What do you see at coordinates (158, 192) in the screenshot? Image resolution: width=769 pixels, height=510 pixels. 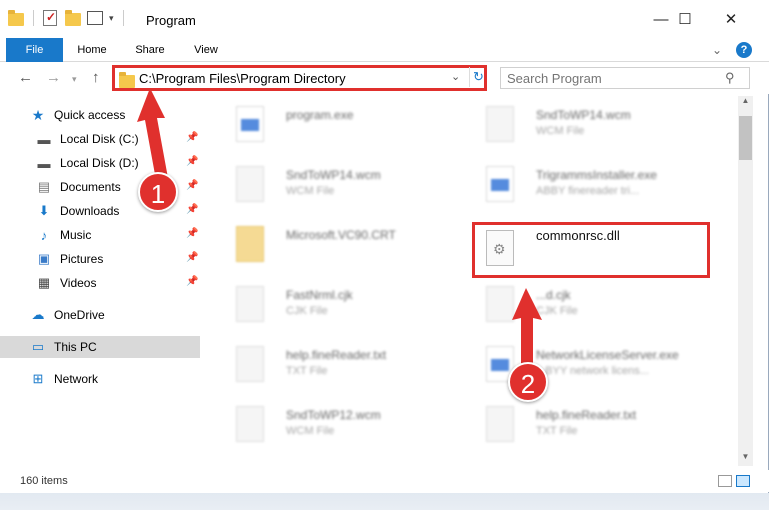 I see `step-badge-1: 1` at bounding box center [158, 192].